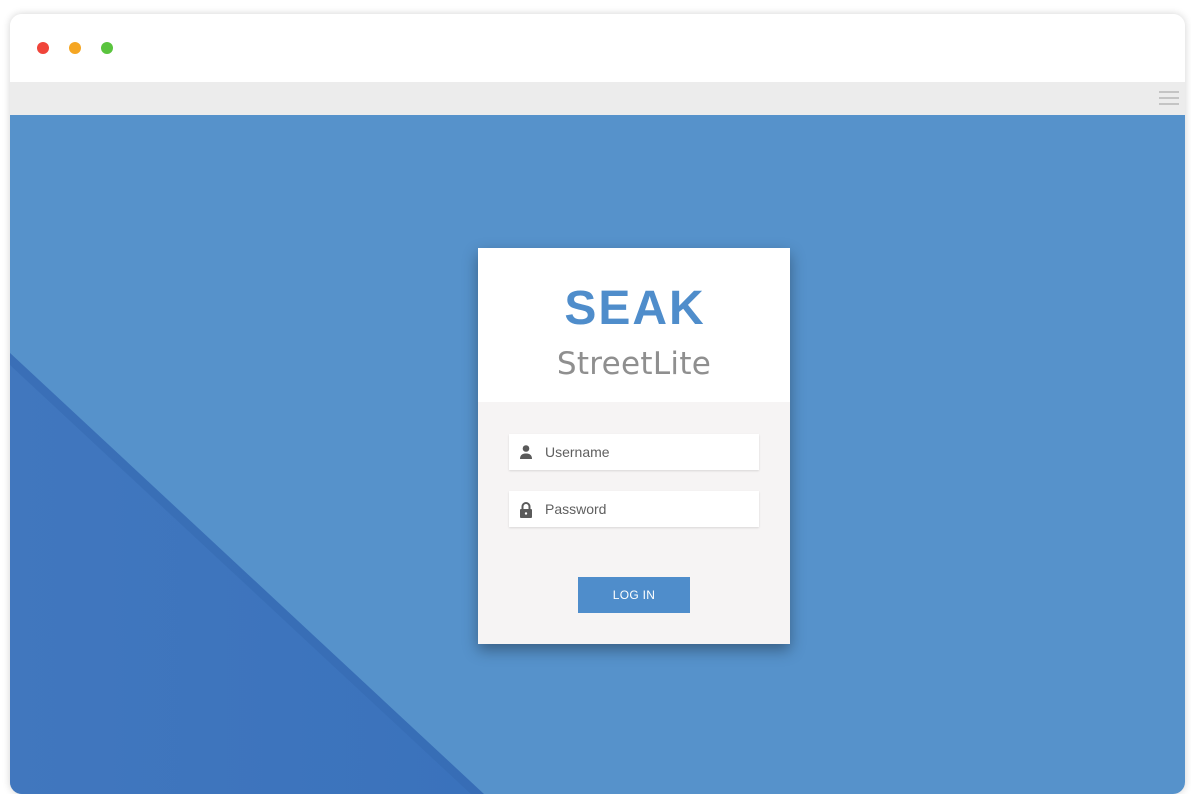 The image size is (1191, 794). Describe the element at coordinates (526, 452) in the screenshot. I see `user-icon` at that location.